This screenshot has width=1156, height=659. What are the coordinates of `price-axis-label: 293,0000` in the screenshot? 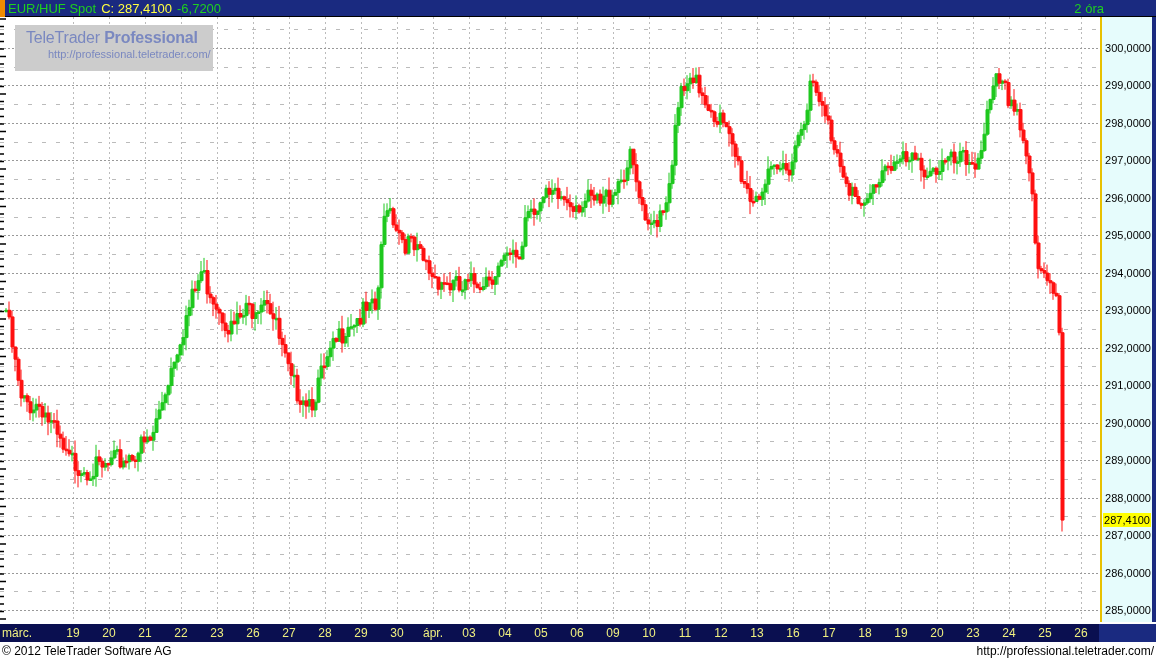 It's located at (1128, 310).